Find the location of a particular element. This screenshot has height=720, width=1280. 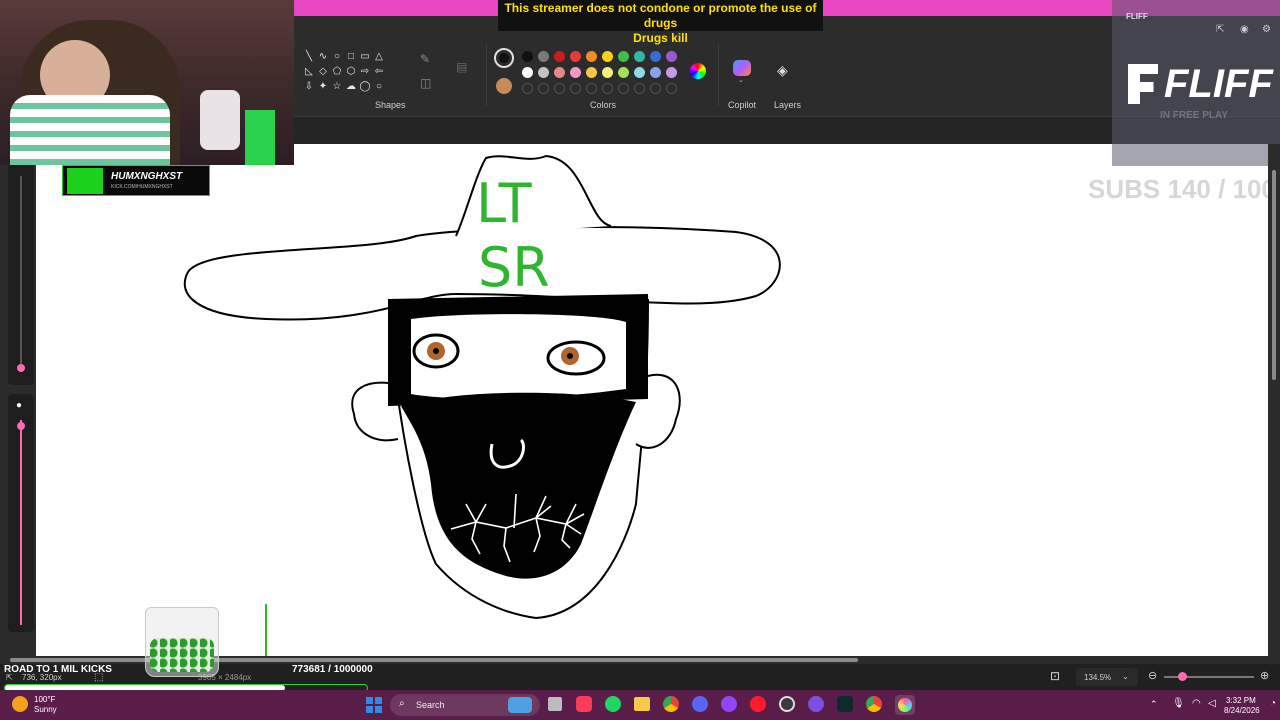

zoom-select: 134.5% ⌄ is located at coordinates (1107, 677).